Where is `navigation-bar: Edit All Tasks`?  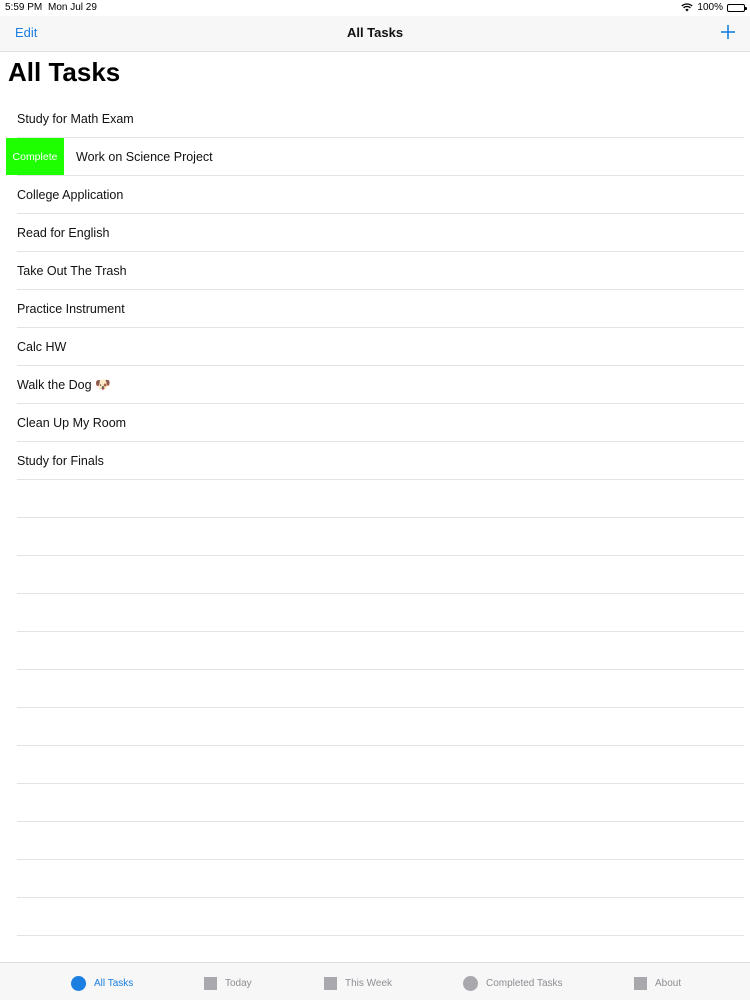 navigation-bar: Edit All Tasks is located at coordinates (375, 34).